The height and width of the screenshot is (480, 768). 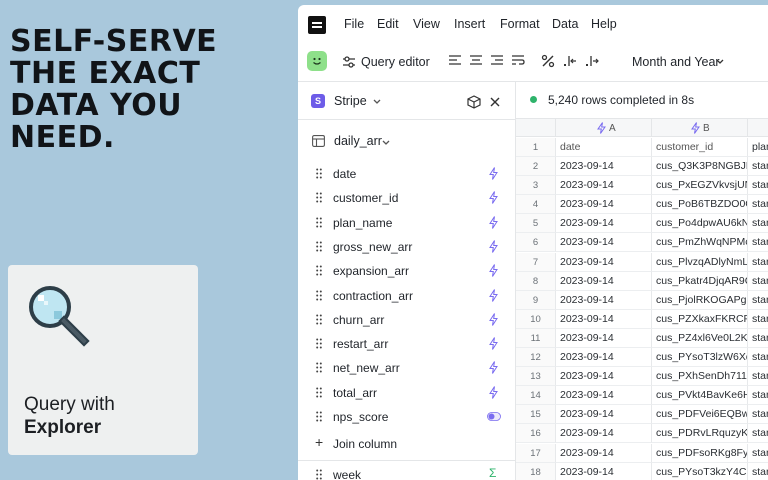 I want to click on field-row-contraction-arr: contraction_arr, so click(x=406, y=296).